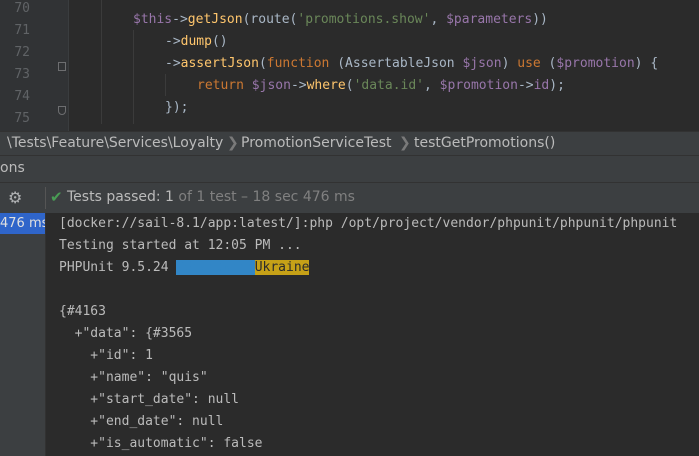 The width and height of the screenshot is (699, 456). What do you see at coordinates (22, 74) in the screenshot?
I see `line-number: 73` at bounding box center [22, 74].